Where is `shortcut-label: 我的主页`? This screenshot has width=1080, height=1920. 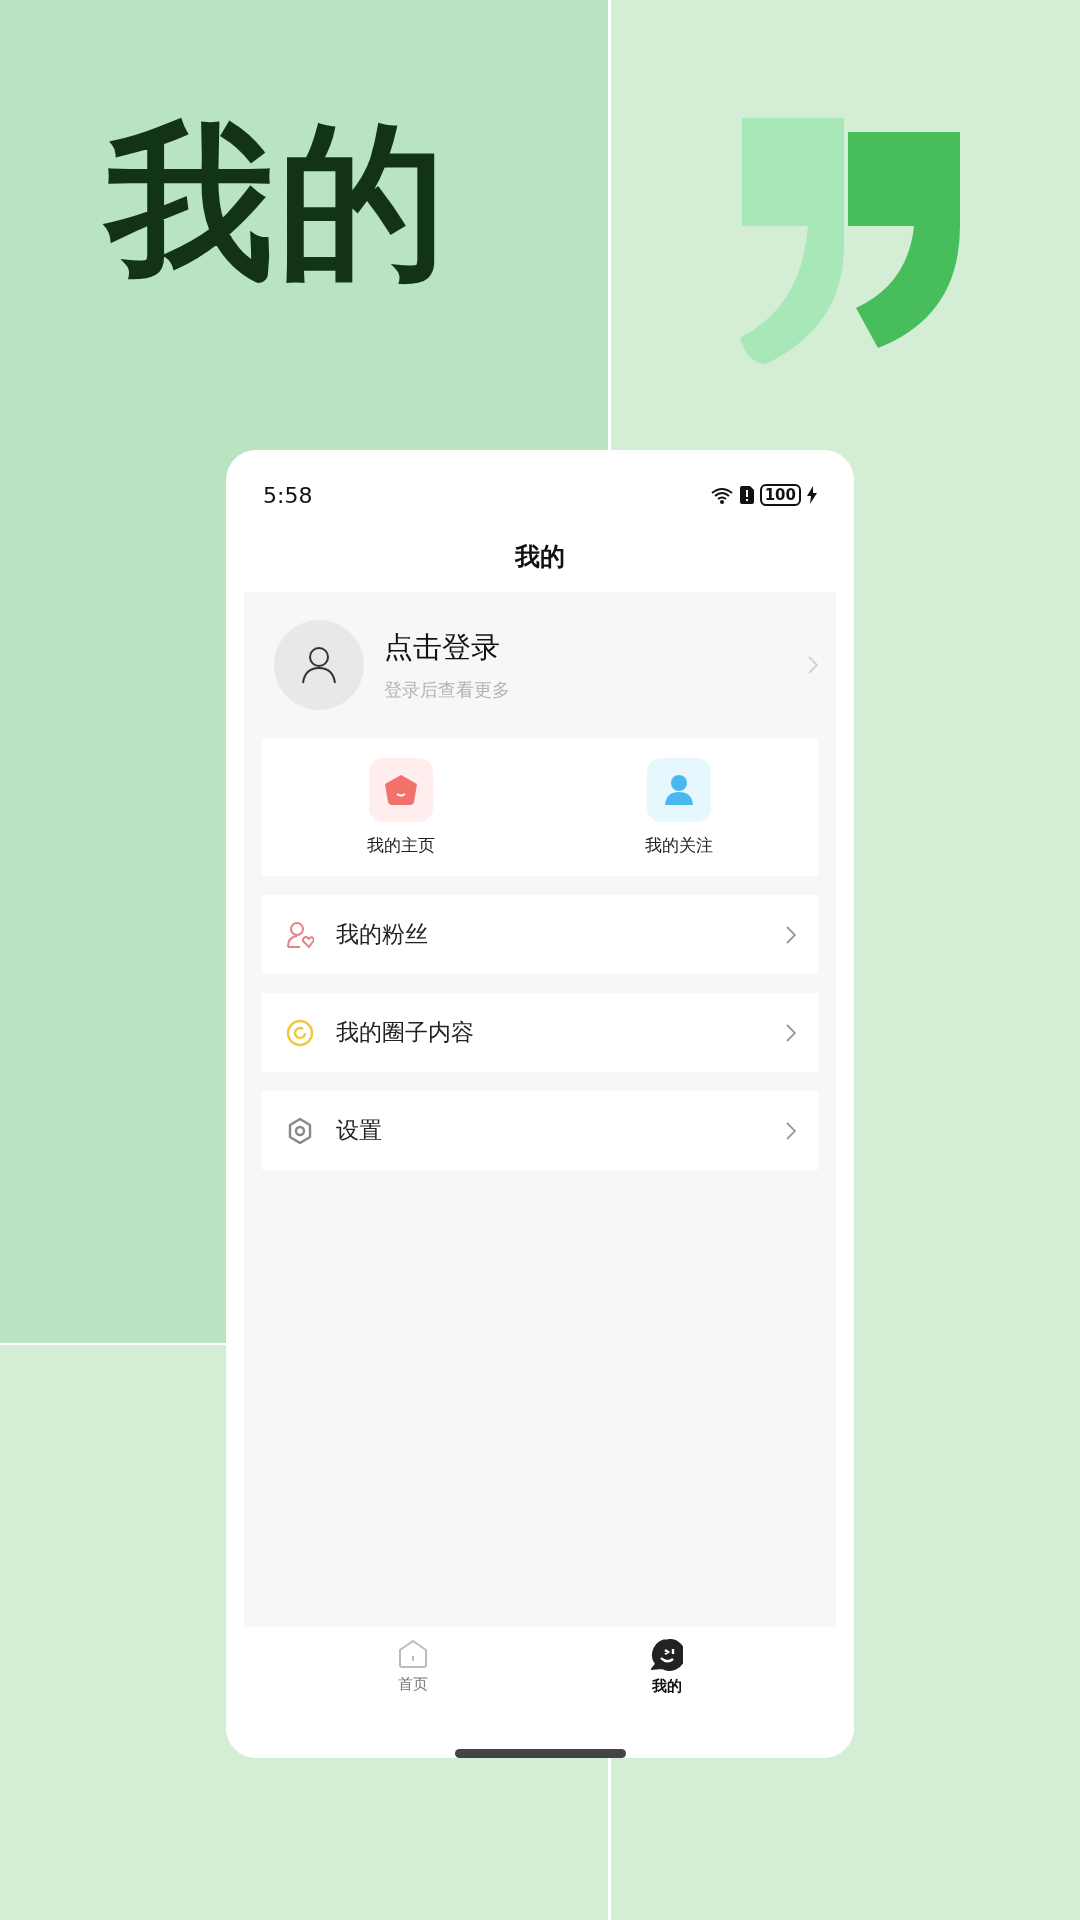 shortcut-label: 我的主页 is located at coordinates (401, 845).